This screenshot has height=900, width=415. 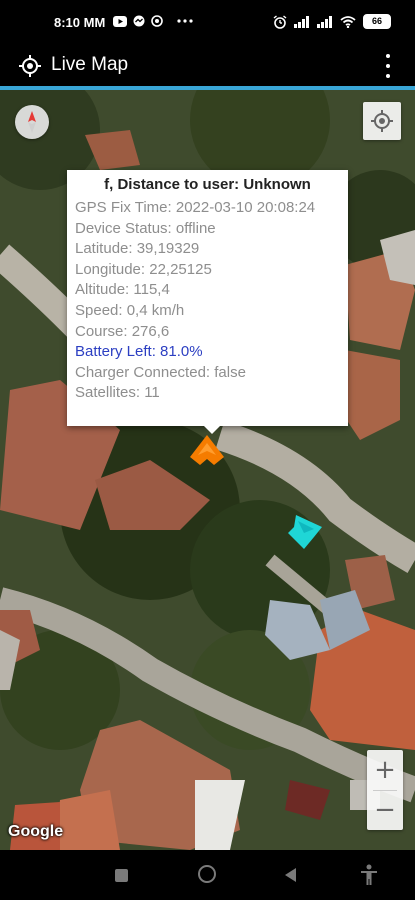 What do you see at coordinates (80, 22) in the screenshot?
I see `status-time: 8:10 MM` at bounding box center [80, 22].